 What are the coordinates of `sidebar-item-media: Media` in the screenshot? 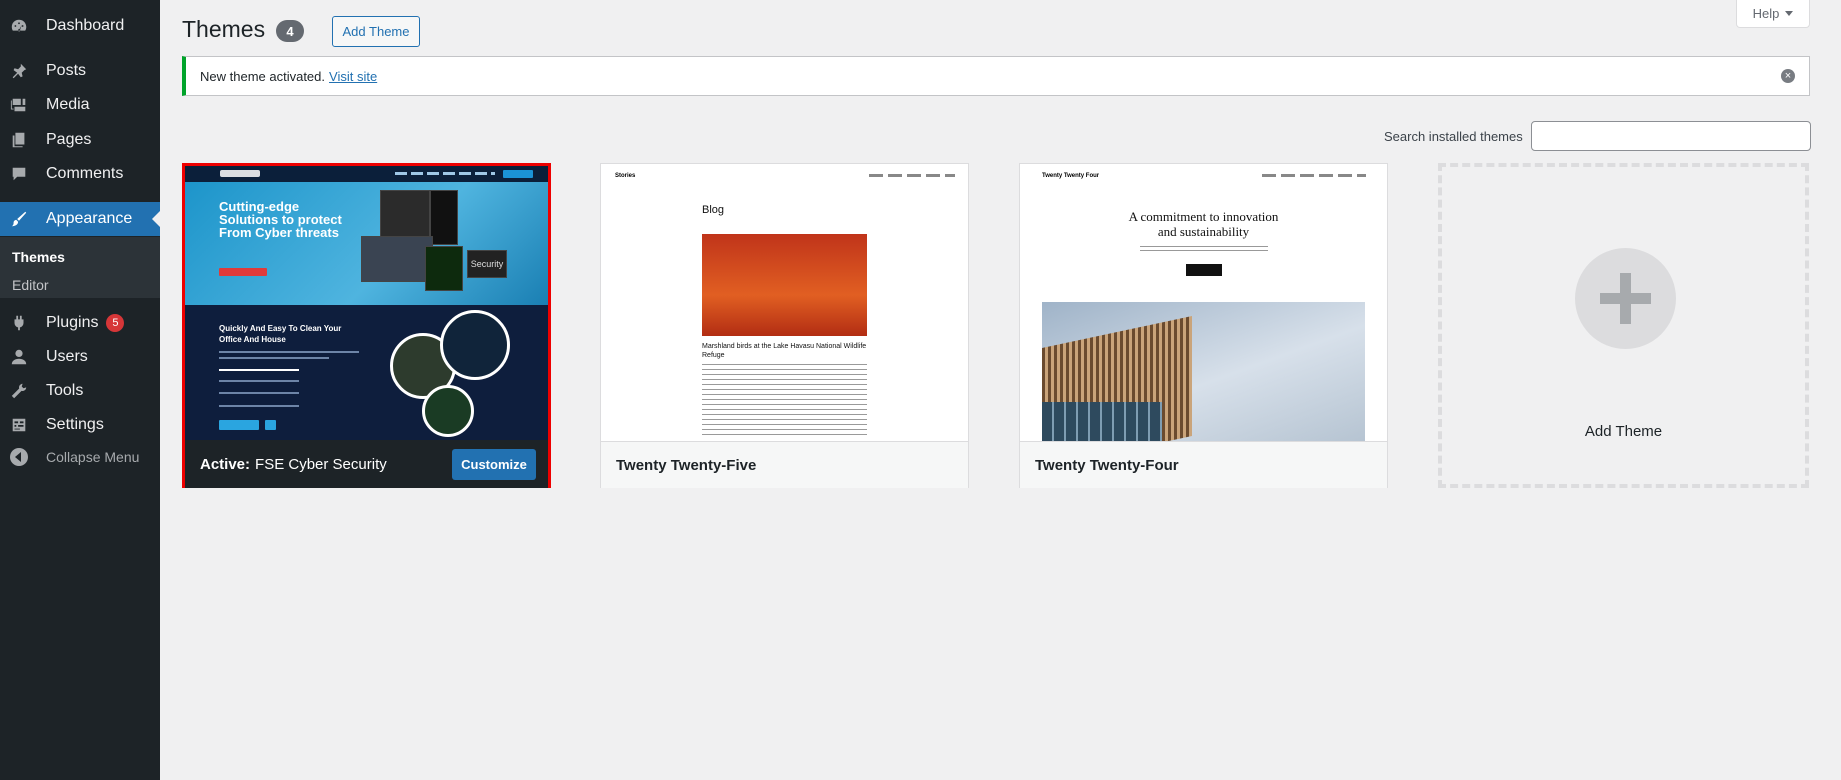 It's located at (80, 105).